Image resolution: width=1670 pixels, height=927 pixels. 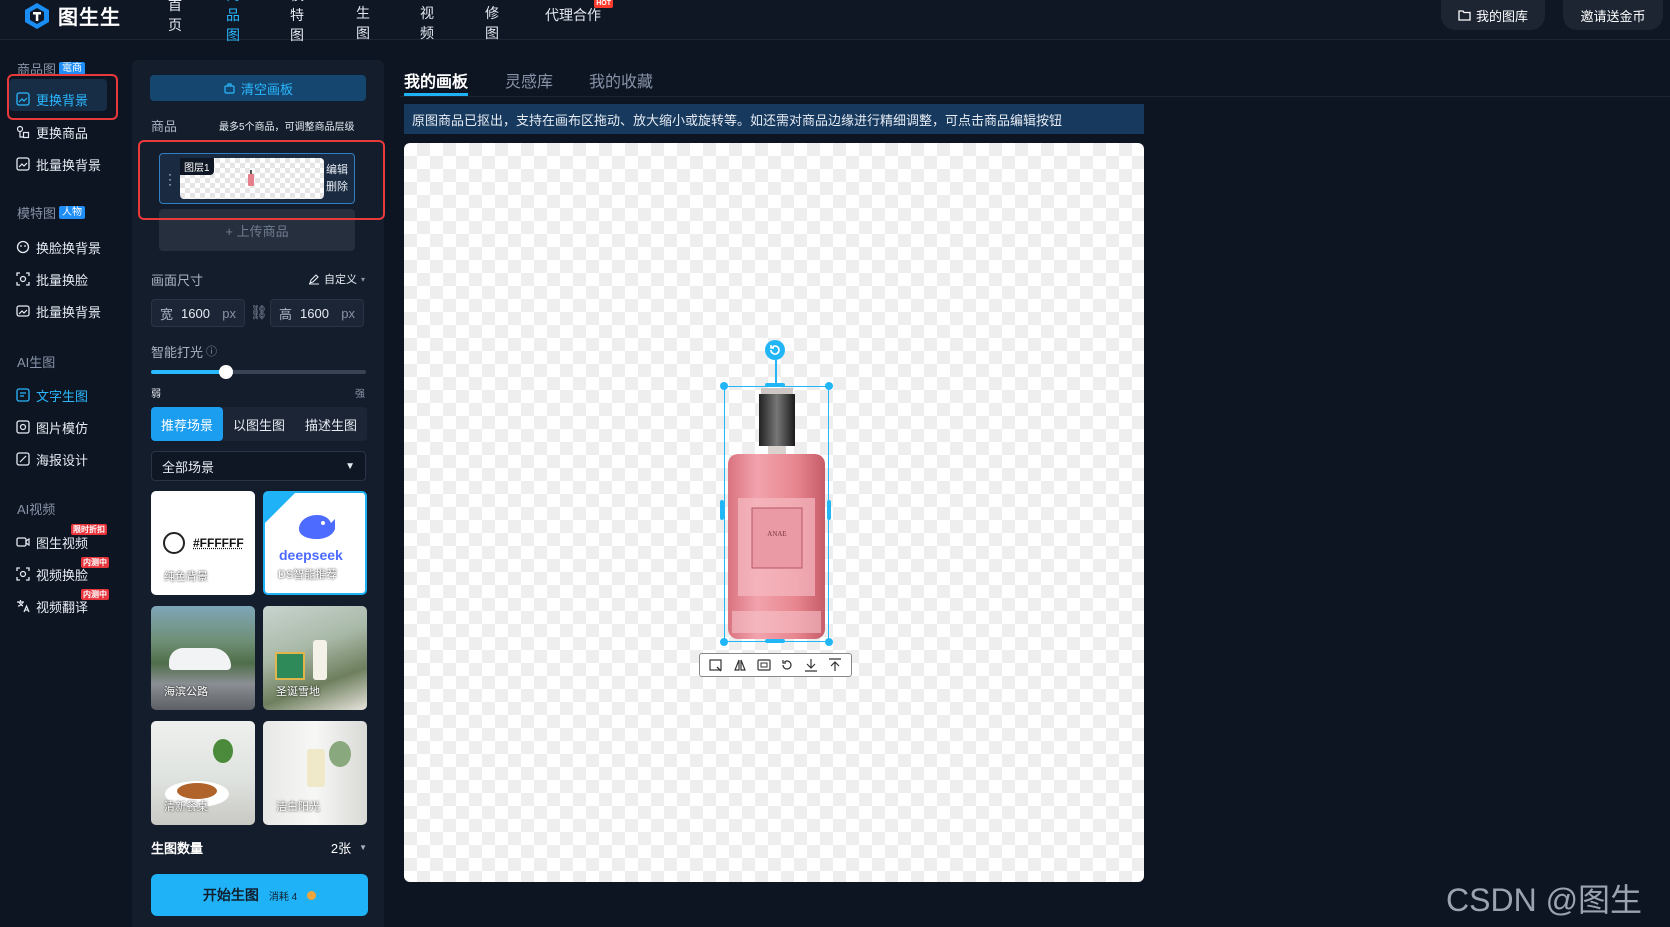 What do you see at coordinates (314, 279) in the screenshot?
I see `pencil-icon` at bounding box center [314, 279].